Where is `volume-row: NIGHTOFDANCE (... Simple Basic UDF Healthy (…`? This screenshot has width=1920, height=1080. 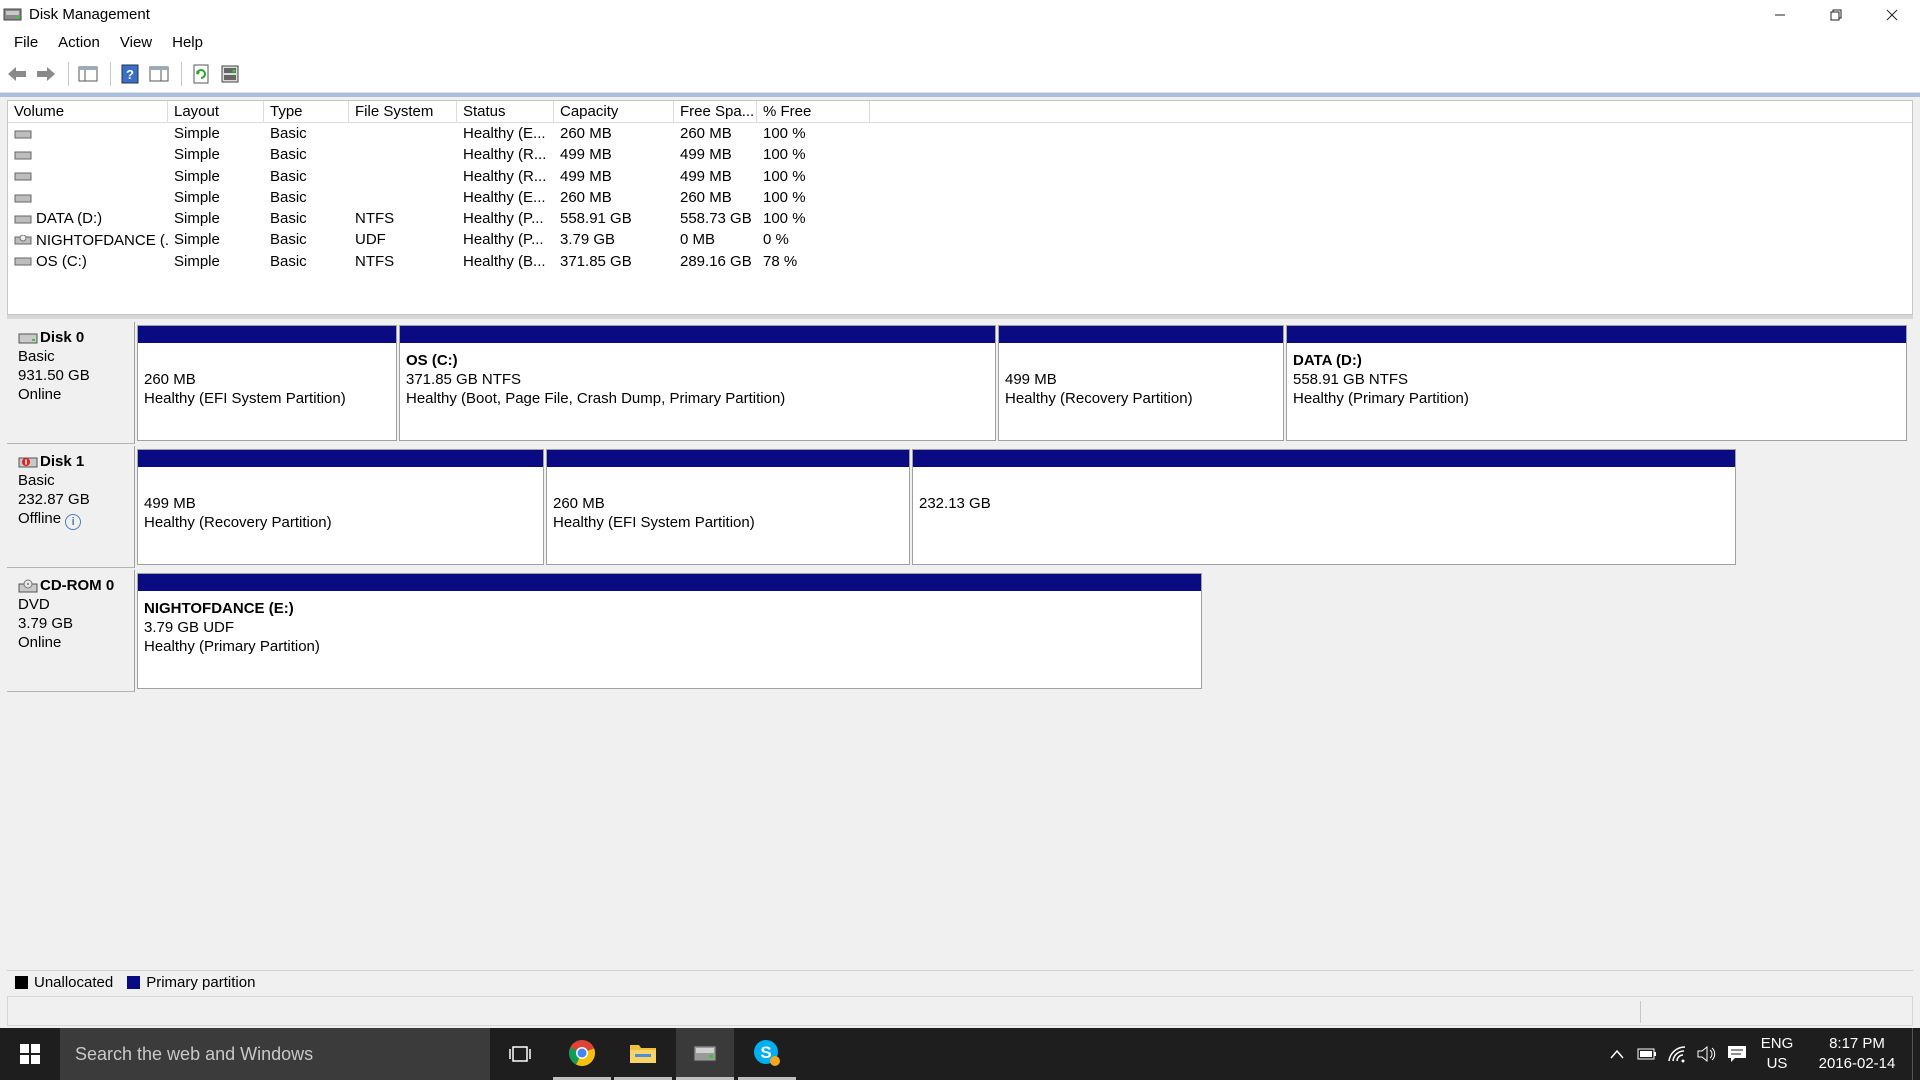 volume-row: NIGHTOFDANCE (... Simple Basic UDF Healthy (… is located at coordinates (960, 239).